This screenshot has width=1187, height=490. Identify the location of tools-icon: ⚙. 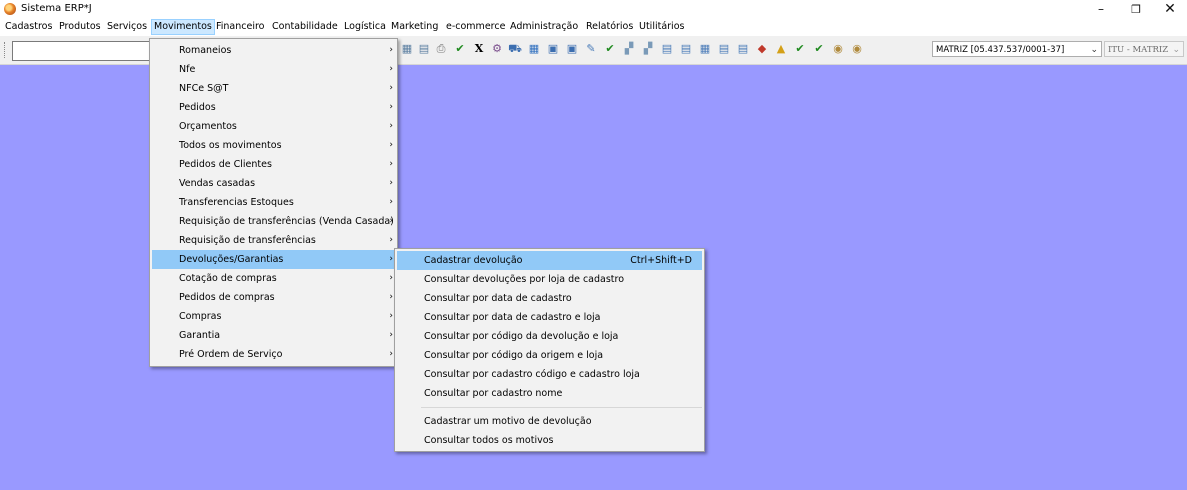
(497, 49).